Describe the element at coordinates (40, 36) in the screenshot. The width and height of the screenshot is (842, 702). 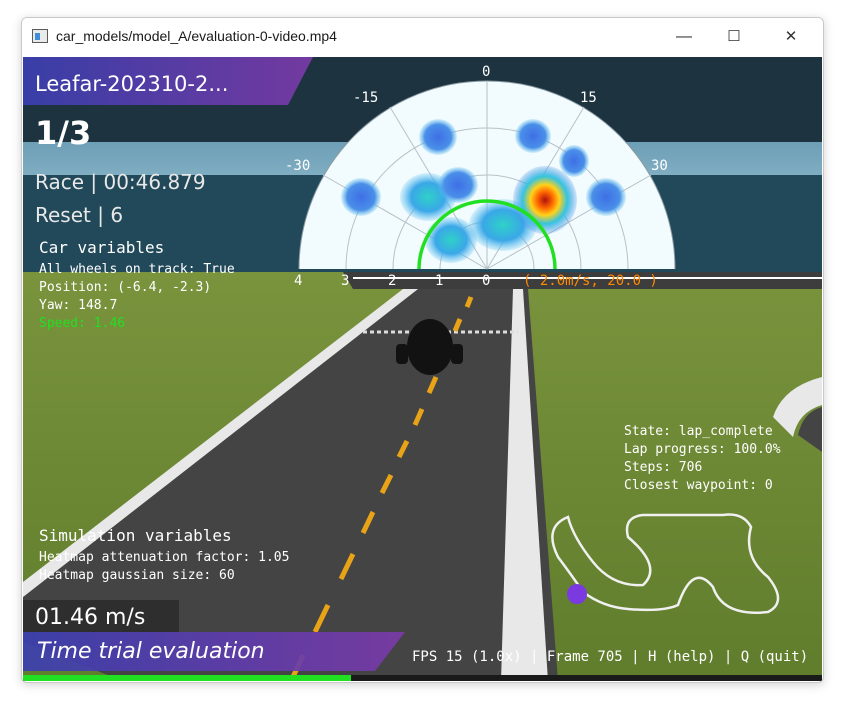
I see `app-icon` at that location.